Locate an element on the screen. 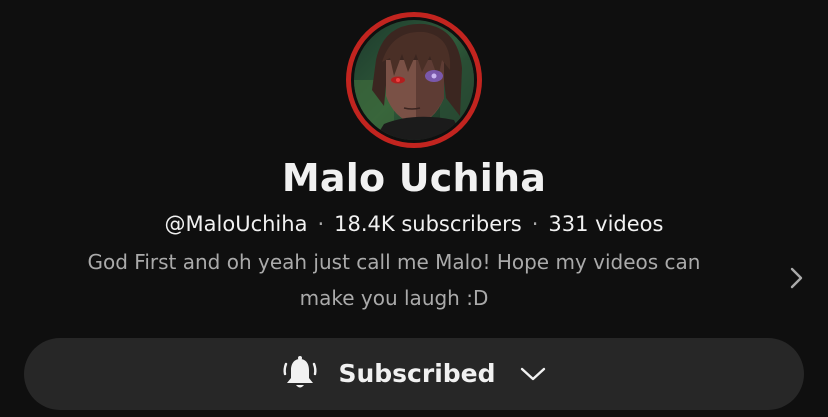 The image size is (828, 417). avatar-ring is located at coordinates (414, 80).